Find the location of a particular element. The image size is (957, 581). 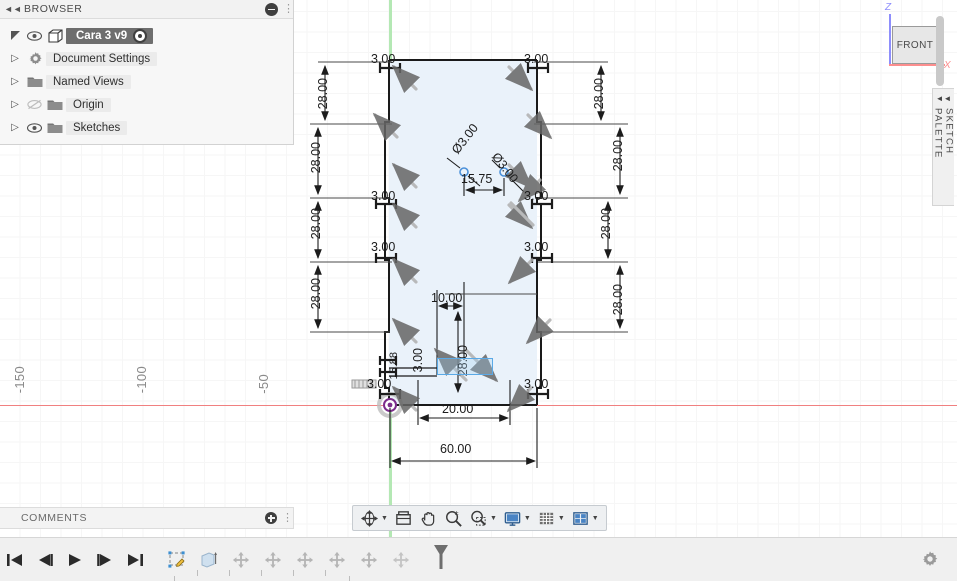

viewcube-x-label: X is located at coordinates (947, 65).